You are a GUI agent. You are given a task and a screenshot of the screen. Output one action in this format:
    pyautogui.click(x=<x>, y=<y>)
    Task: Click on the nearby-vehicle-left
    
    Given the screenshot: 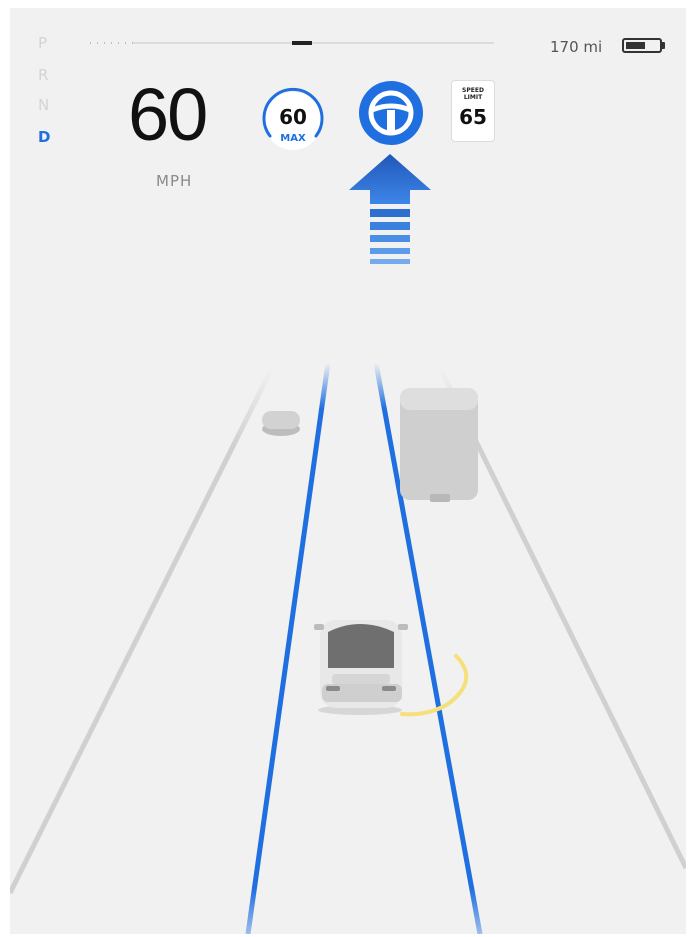 What is the action you would take?
    pyautogui.click(x=281, y=423)
    